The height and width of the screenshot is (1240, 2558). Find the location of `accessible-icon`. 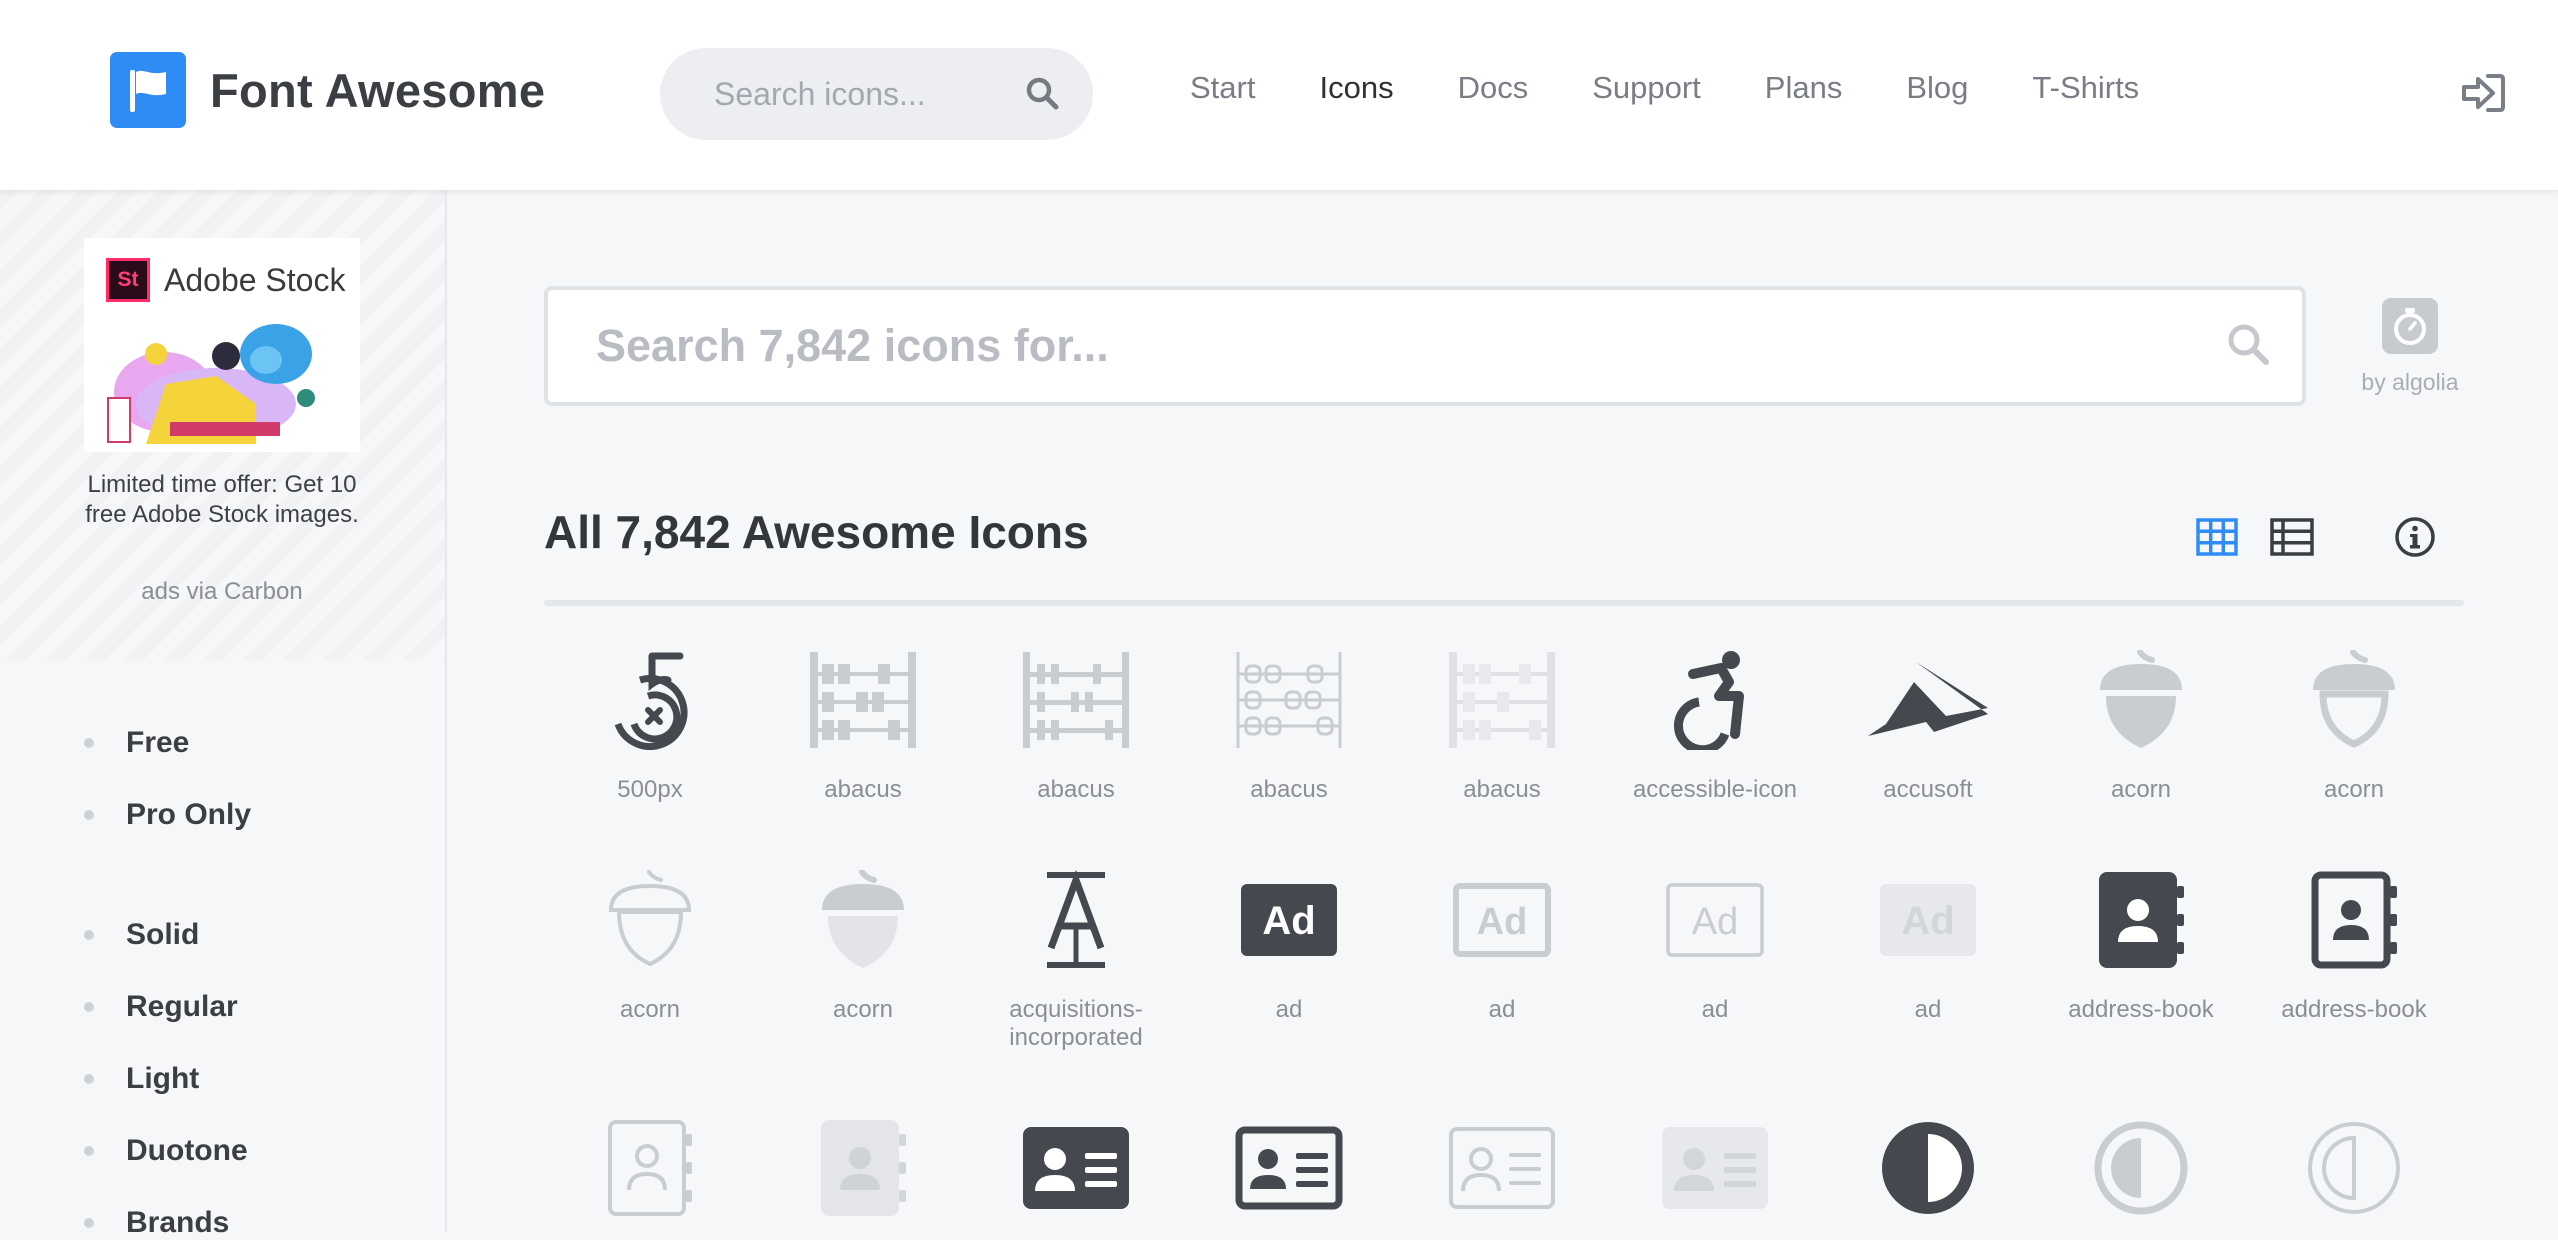

accessible-icon is located at coordinates (1715, 700).